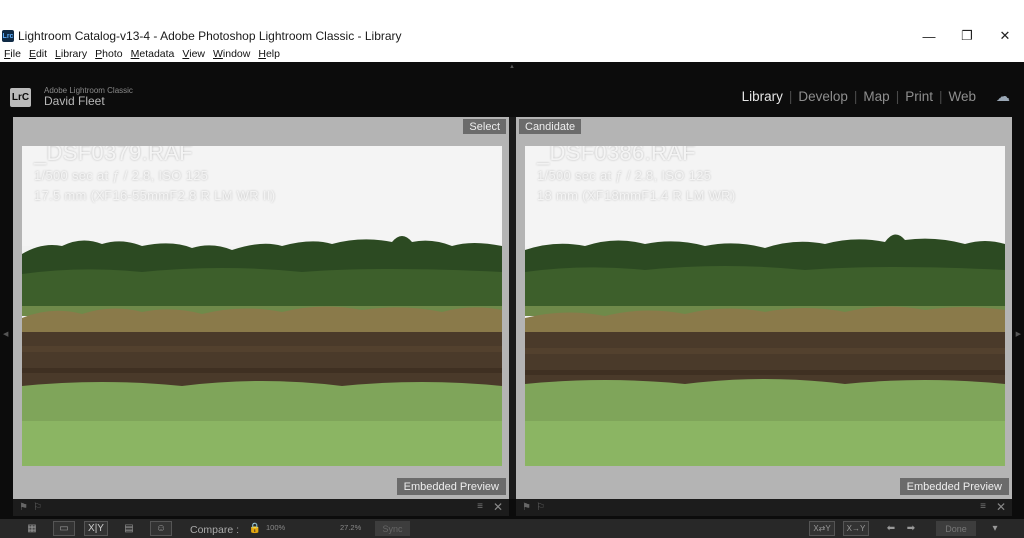 The image size is (1024, 538). I want to click on grid-view-icon: ▦, so click(32, 528).